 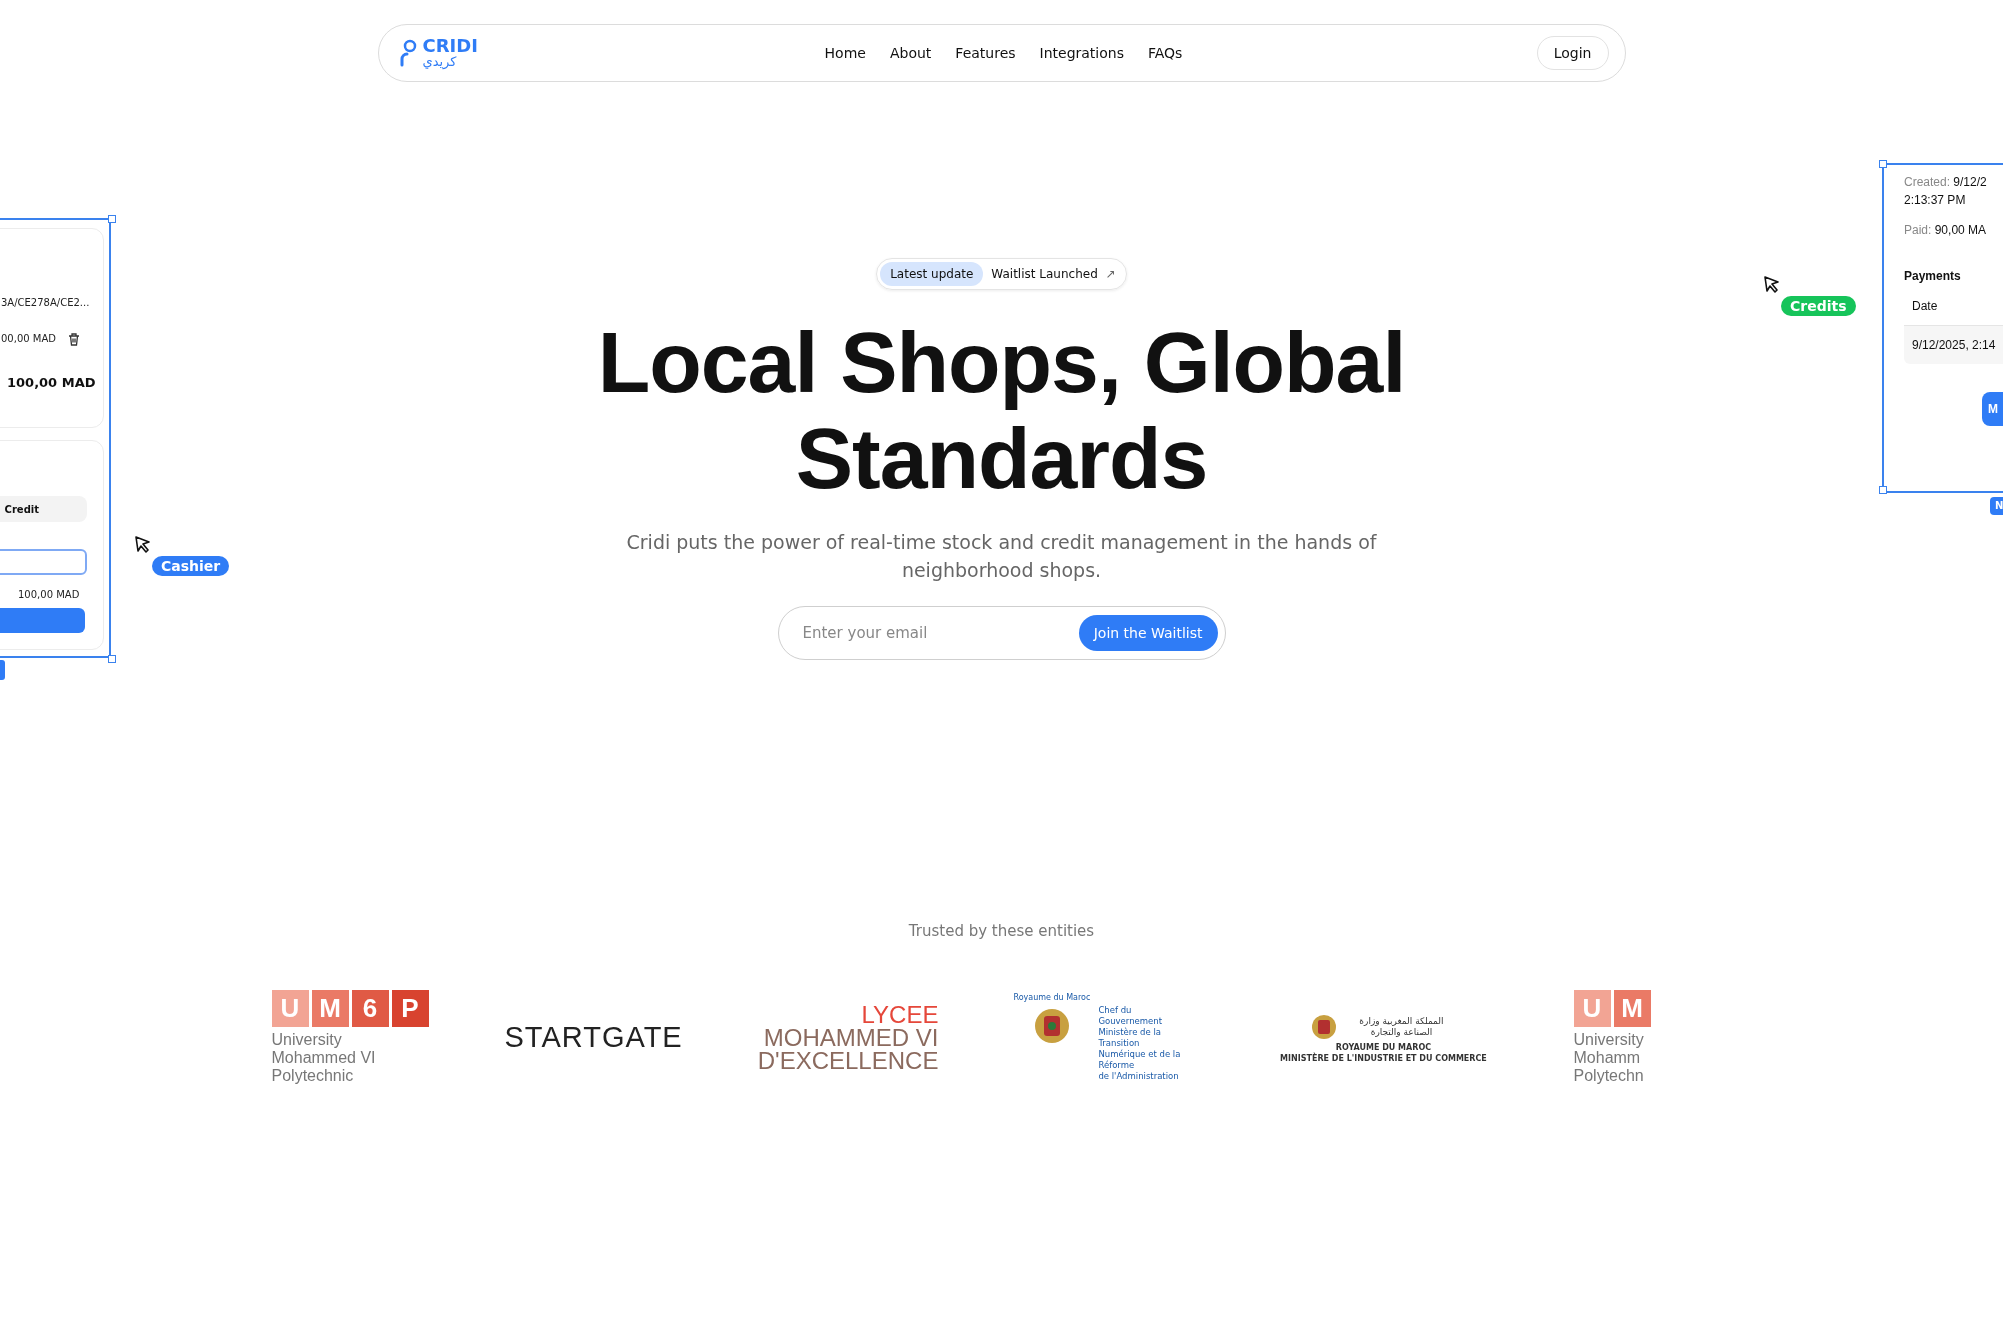 What do you see at coordinates (1001, 556) in the screenshot?
I see `subtitle: Cridi puts the power of real-time stock and credit management in the hands of neighborhood shops.` at bounding box center [1001, 556].